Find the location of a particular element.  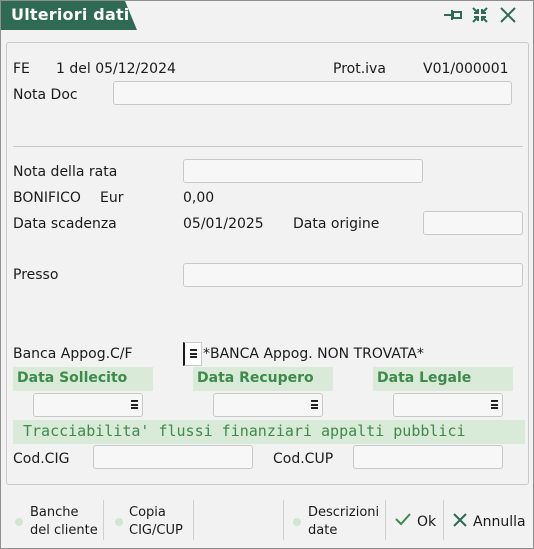

doc-number: 1 del 05/12/2024 is located at coordinates (116, 69).